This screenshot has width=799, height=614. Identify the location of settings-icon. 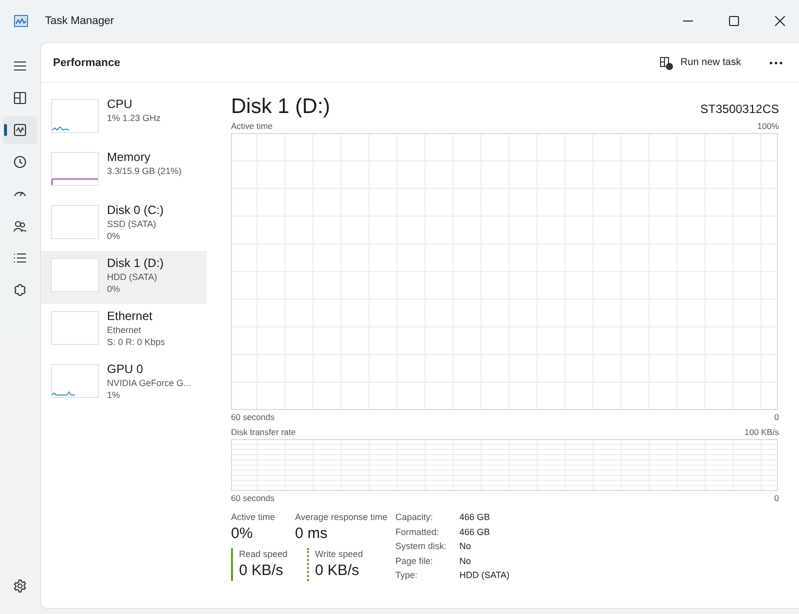
(20, 586).